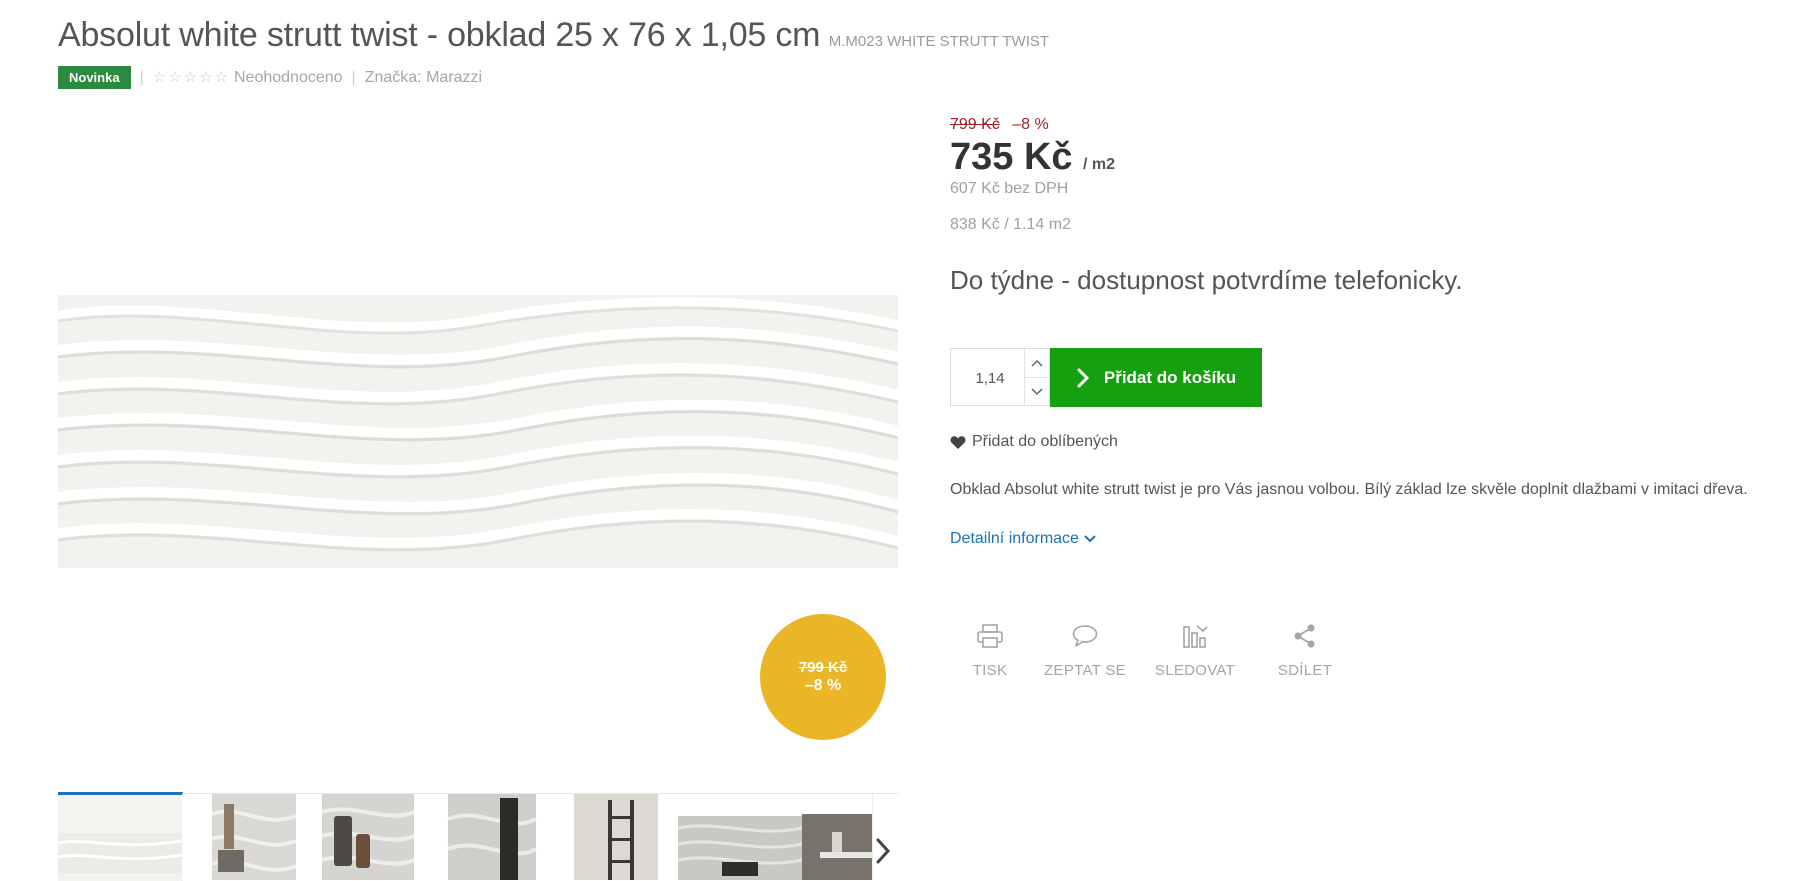 The height and width of the screenshot is (881, 1816). I want to click on discount-percent: –8 %, so click(1030, 124).